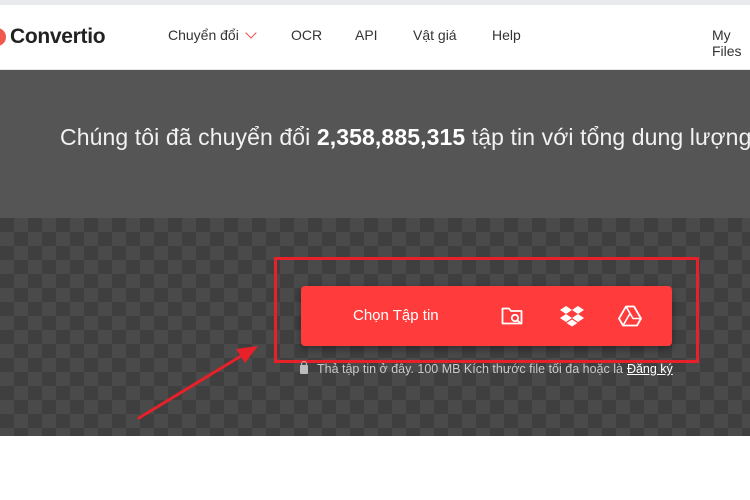 The image size is (750, 500). I want to click on nav-item-pricing: Vật giá, so click(435, 35).